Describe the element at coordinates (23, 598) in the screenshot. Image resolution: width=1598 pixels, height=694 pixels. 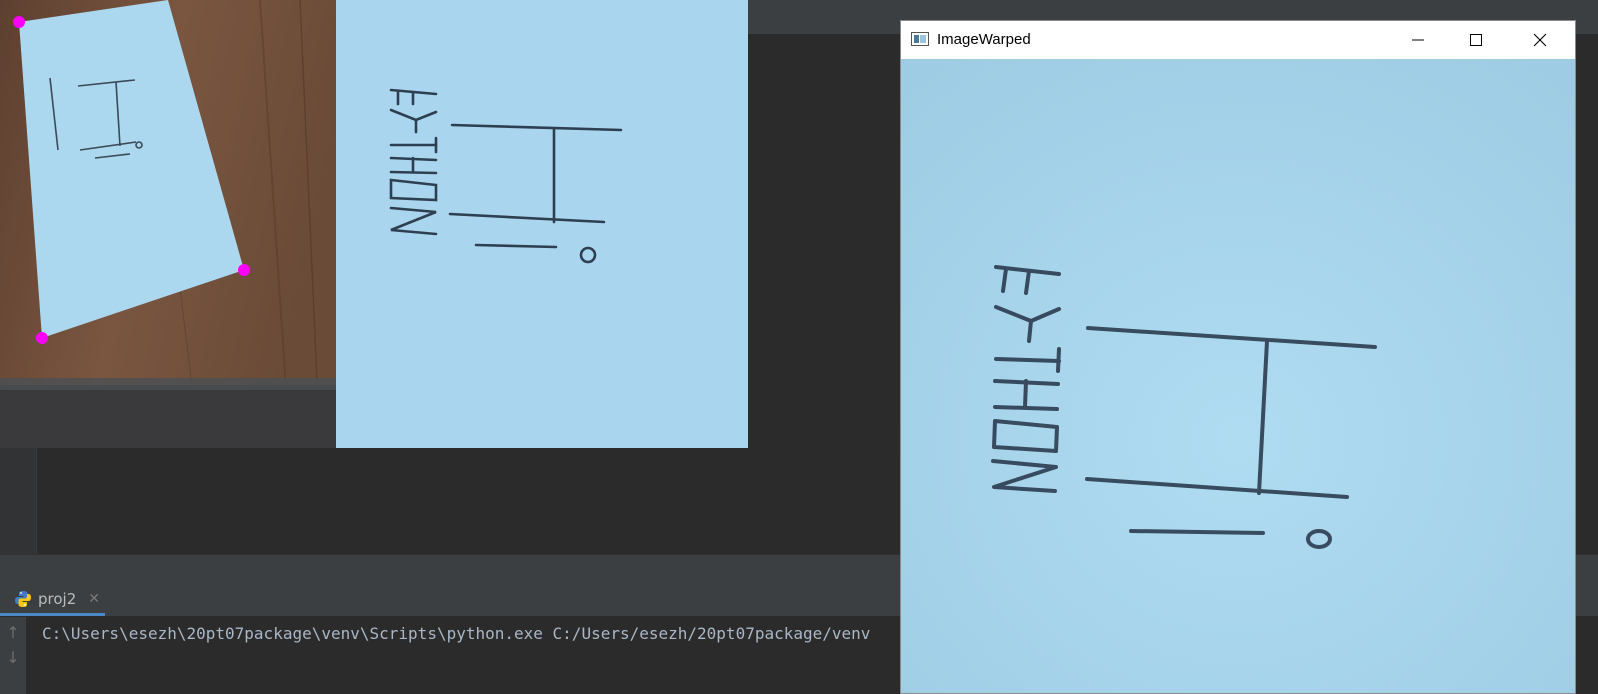
I see `python-icon` at that location.